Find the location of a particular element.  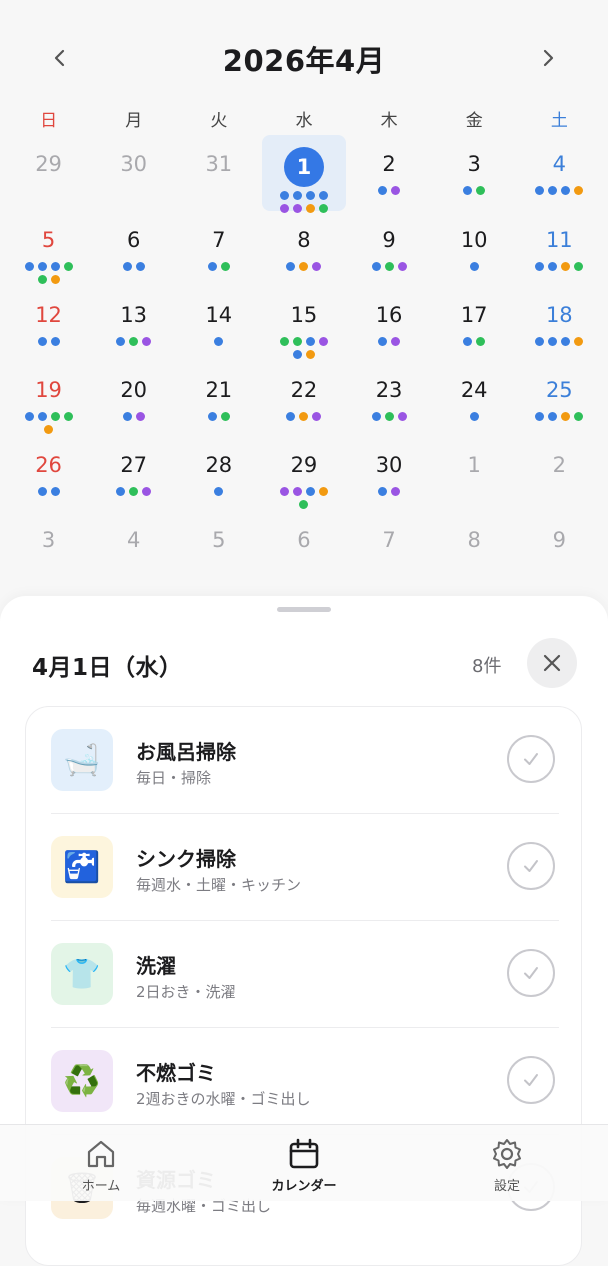

task-schedule: 毎日・掃除 is located at coordinates (174, 778).